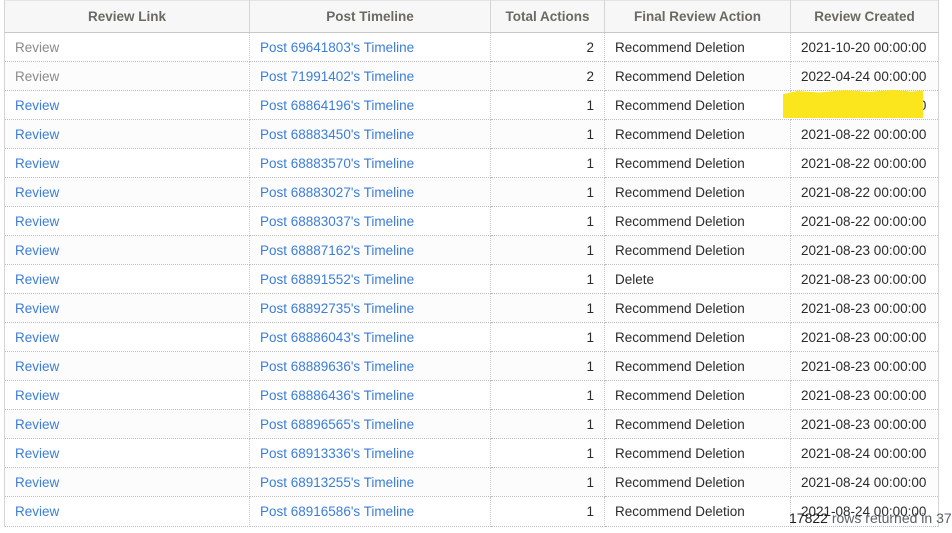 The width and height of the screenshot is (952, 533). Describe the element at coordinates (337, 337) in the screenshot. I see `post-timeline-link: Post 68886043's Timeline` at that location.